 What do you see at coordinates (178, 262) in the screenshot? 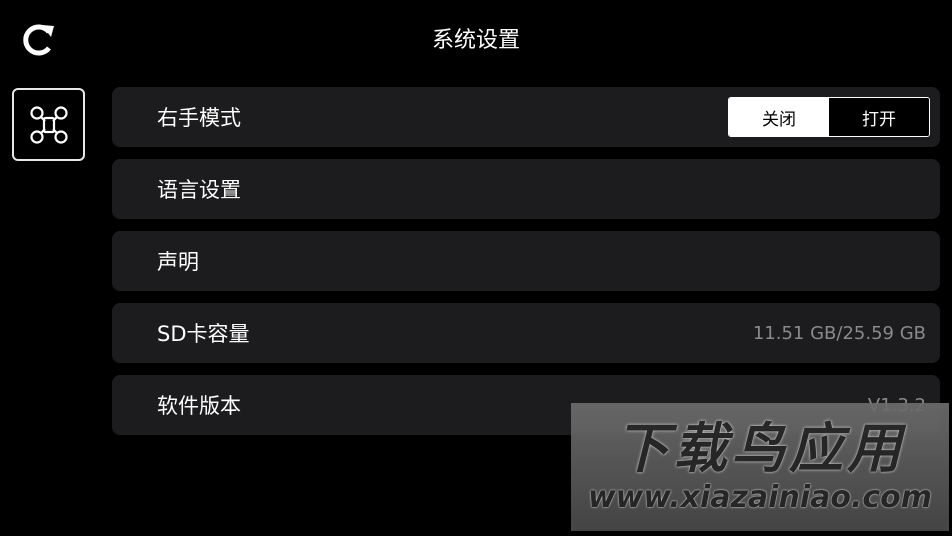
I see `statement-label: 声明` at bounding box center [178, 262].